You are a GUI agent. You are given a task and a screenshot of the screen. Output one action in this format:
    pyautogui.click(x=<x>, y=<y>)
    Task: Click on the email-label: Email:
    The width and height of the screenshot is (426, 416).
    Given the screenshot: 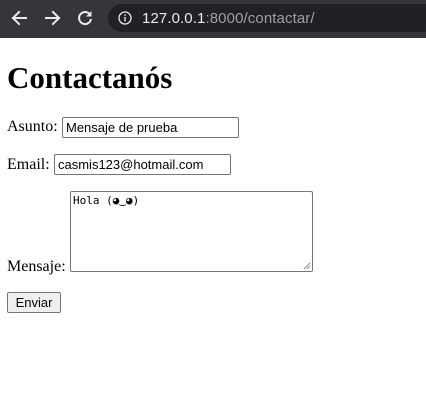 What is the action you would take?
    pyautogui.click(x=28, y=164)
    